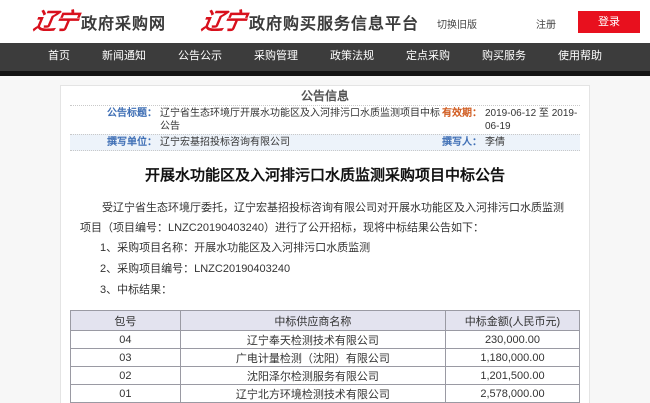 This screenshot has width=650, height=403. What do you see at coordinates (580, 55) in the screenshot?
I see `nav-item-help: 使用帮助` at bounding box center [580, 55].